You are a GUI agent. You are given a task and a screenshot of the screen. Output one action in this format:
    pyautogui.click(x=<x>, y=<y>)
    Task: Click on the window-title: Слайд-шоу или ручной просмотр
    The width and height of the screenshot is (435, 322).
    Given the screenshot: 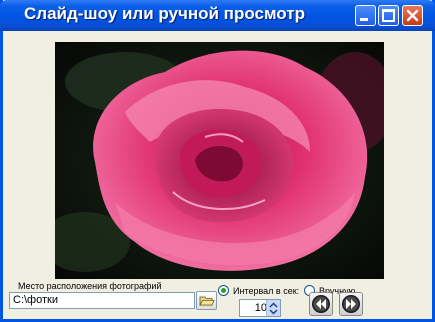 What is the action you would take?
    pyautogui.click(x=164, y=13)
    